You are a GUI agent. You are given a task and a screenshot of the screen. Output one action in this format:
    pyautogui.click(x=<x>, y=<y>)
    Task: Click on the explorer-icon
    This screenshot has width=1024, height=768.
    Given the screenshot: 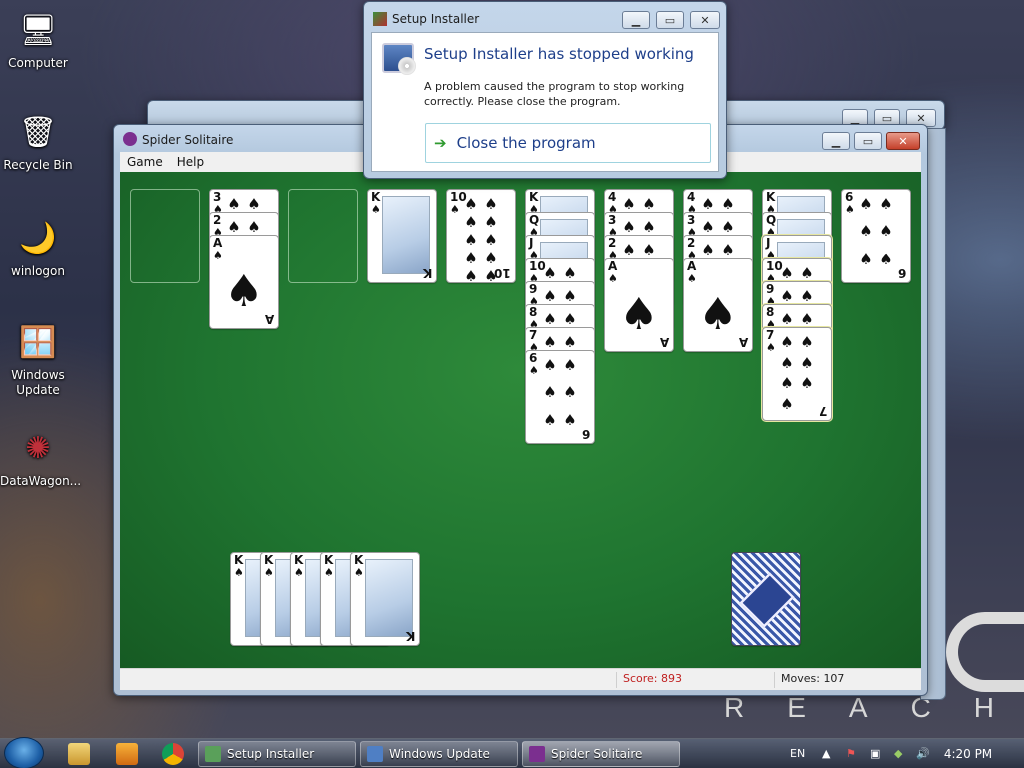 What is the action you would take?
    pyautogui.click(x=79, y=754)
    